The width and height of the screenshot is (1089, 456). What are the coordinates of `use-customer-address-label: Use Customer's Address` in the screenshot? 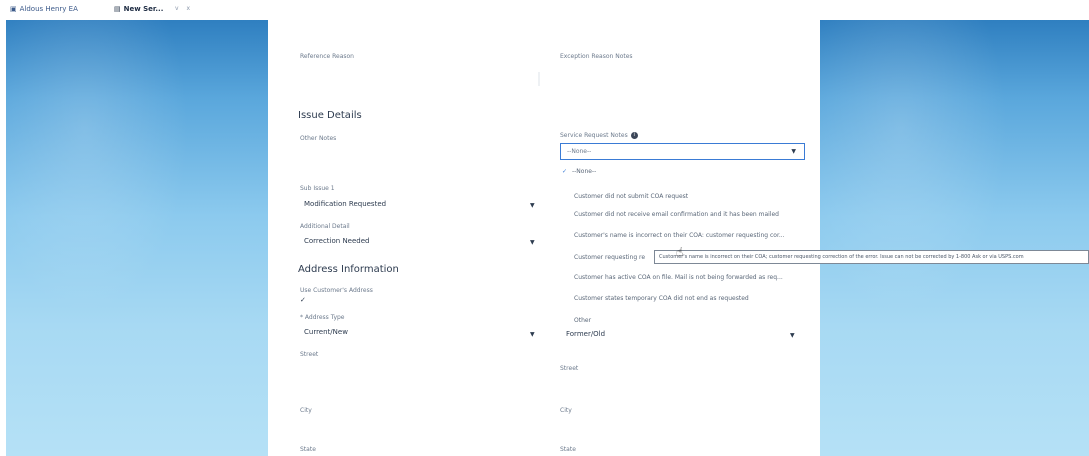 It's located at (336, 290).